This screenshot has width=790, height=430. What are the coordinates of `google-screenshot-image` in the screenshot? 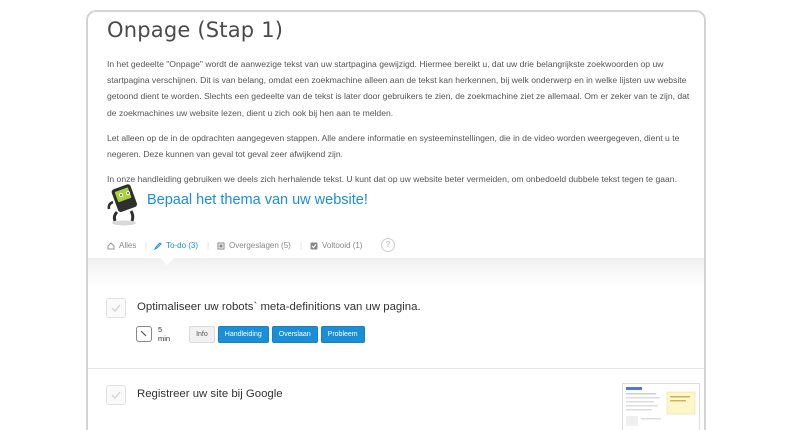 It's located at (661, 407).